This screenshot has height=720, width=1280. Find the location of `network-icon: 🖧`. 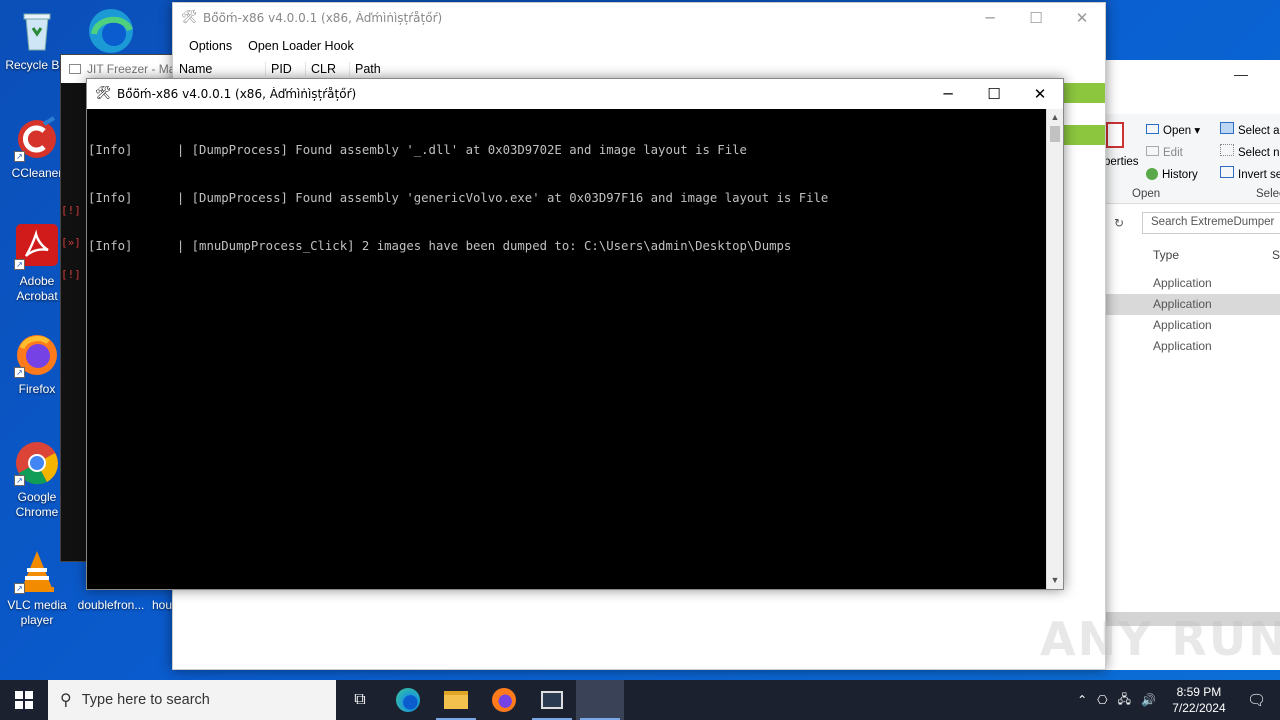

network-icon: 🖧 is located at coordinates (1124, 700).